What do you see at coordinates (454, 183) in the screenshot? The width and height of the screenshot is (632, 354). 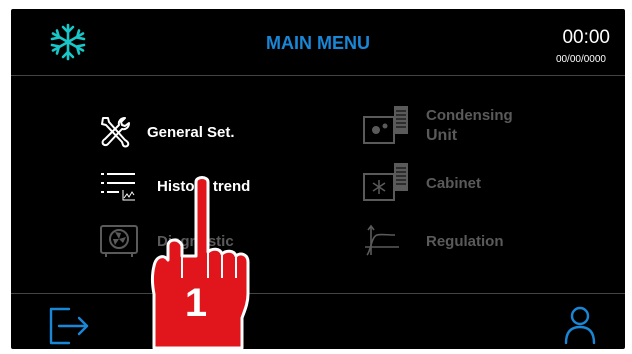 I see `menu-cabinet-label: Cabinet` at bounding box center [454, 183].